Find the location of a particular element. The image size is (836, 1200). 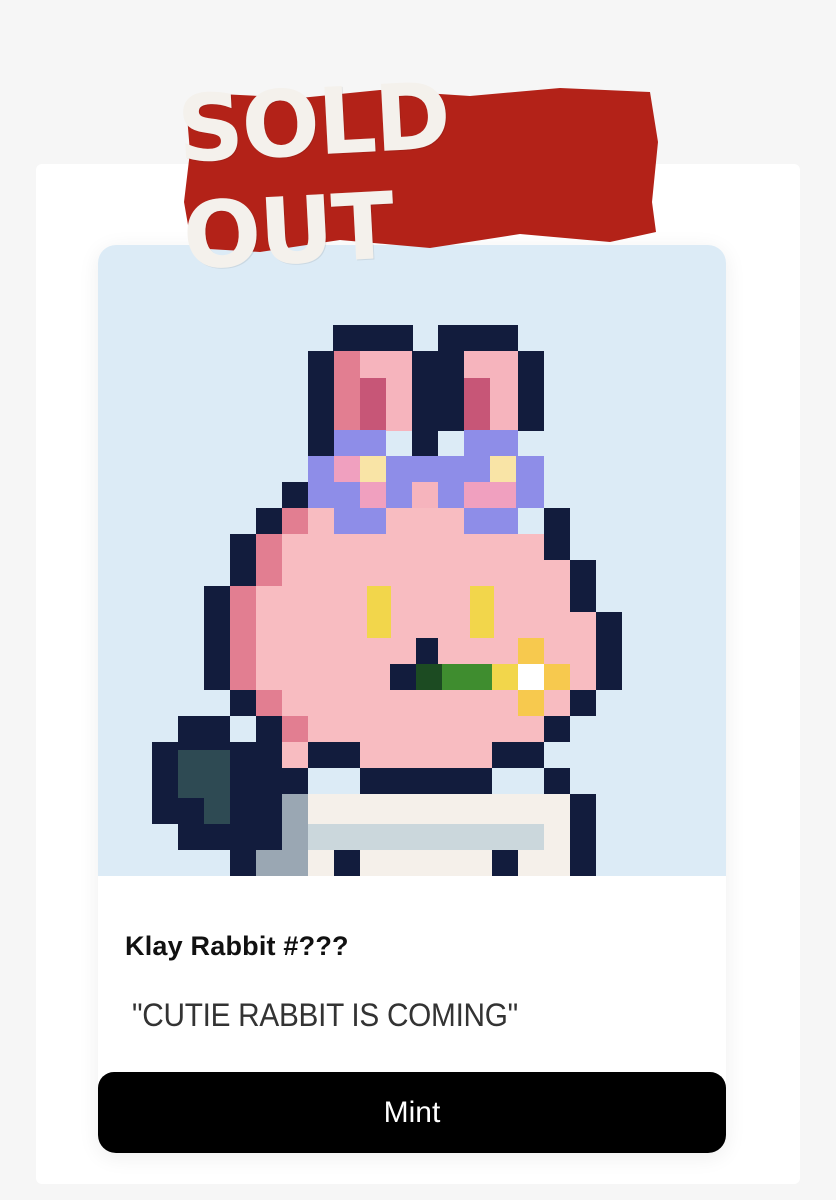

nft-tagline: "CUTIE RABBIT IS COMING" is located at coordinates (325, 1015).